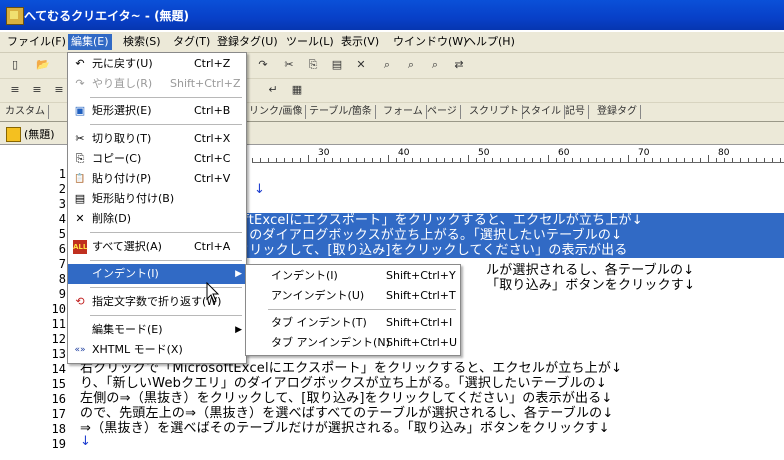  What do you see at coordinates (263, 65) in the screenshot?
I see `redo-toolbar-icon: ↷` at bounding box center [263, 65].